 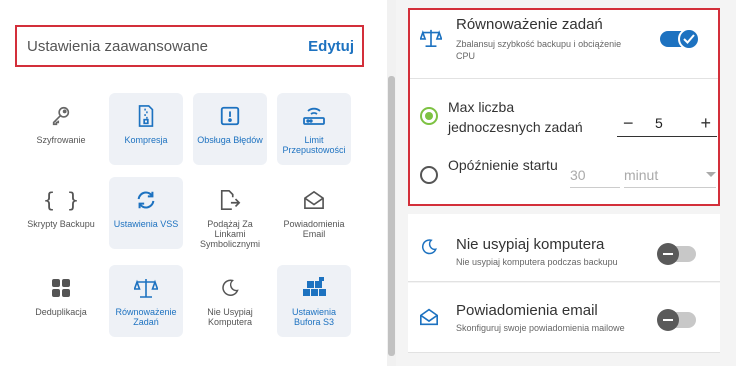 What do you see at coordinates (711, 174) in the screenshot?
I see `chevron-down-icon` at bounding box center [711, 174].